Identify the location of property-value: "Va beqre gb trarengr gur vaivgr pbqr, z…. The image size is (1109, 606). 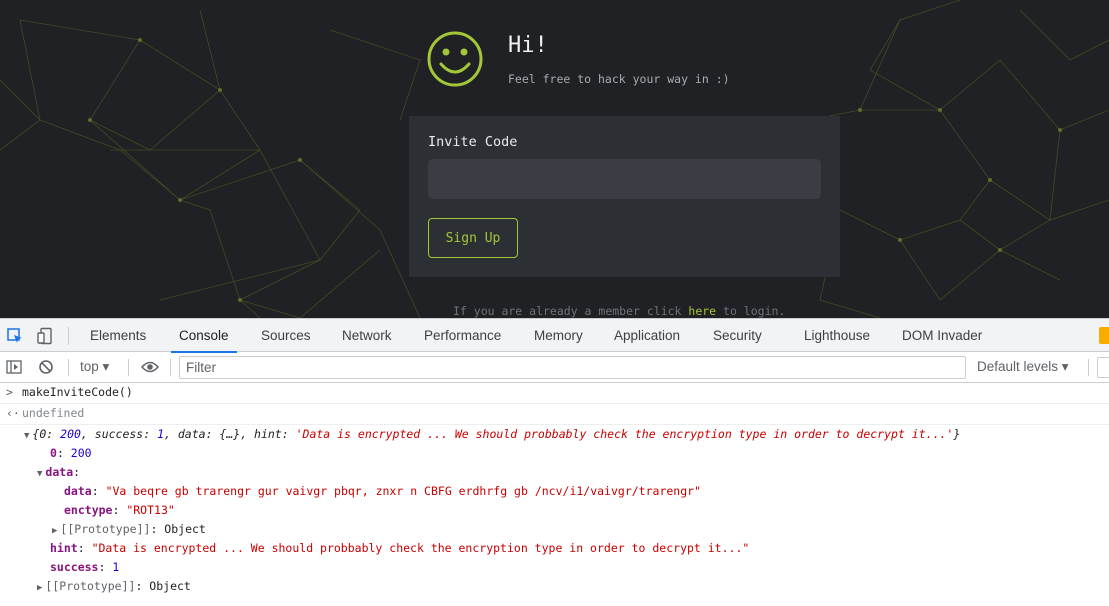
(403, 491).